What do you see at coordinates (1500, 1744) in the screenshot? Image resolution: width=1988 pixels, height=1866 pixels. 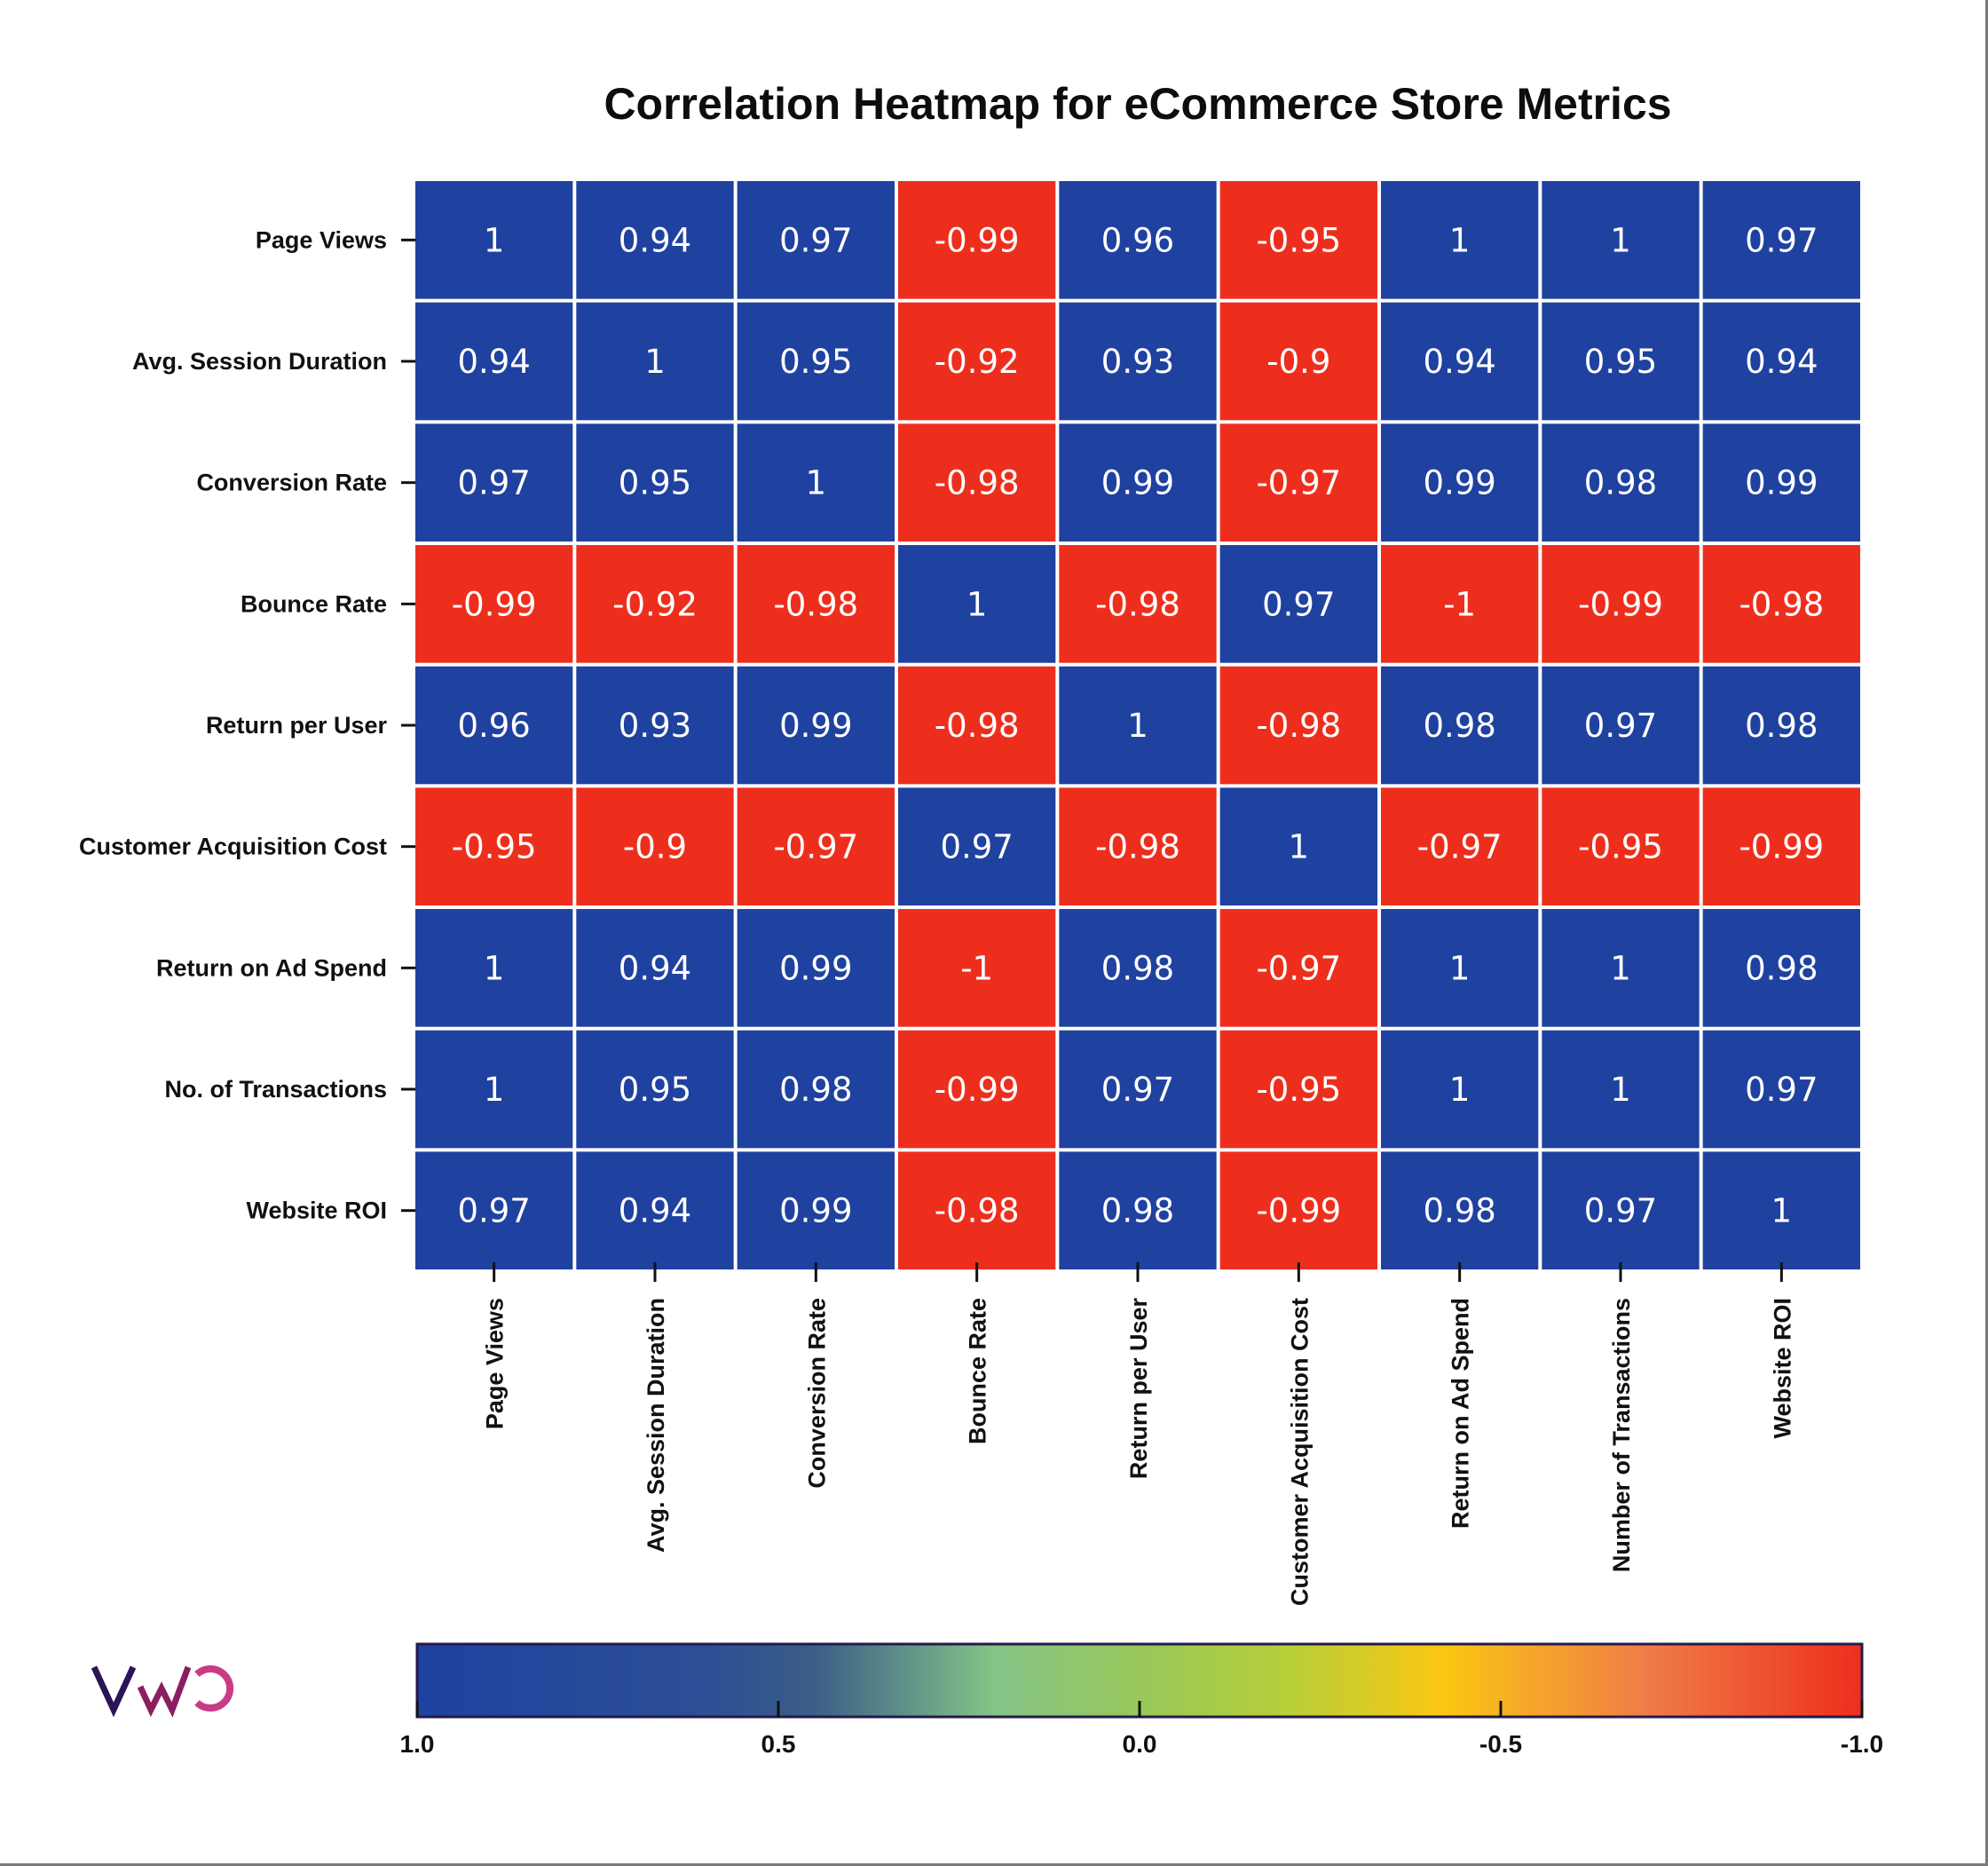 I see `colorbar-tick-label: -0.5` at bounding box center [1500, 1744].